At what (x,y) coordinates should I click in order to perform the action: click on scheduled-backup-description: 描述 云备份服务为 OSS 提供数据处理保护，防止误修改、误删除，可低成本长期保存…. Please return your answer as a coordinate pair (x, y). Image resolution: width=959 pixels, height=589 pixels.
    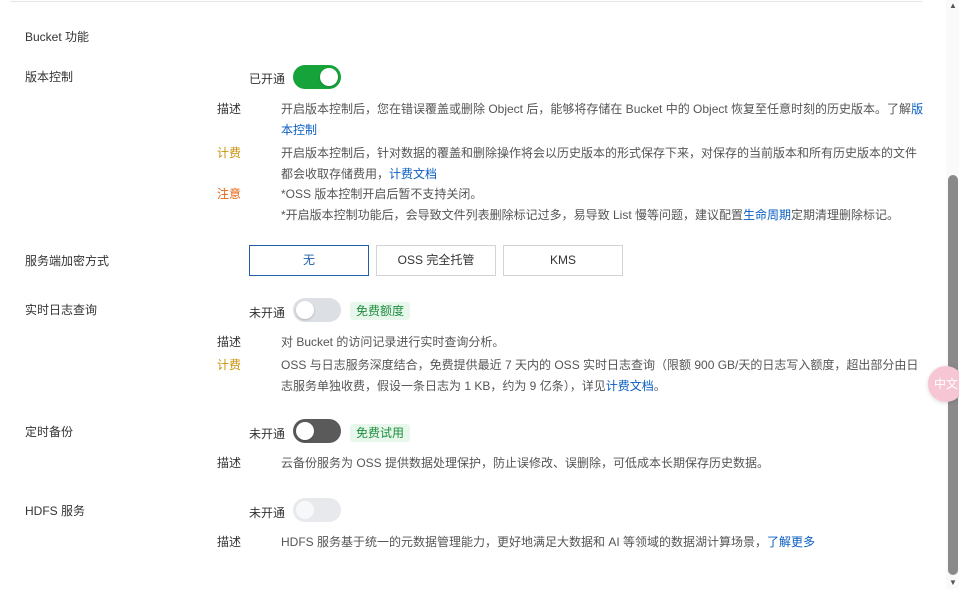
    Looking at the image, I should click on (570, 463).